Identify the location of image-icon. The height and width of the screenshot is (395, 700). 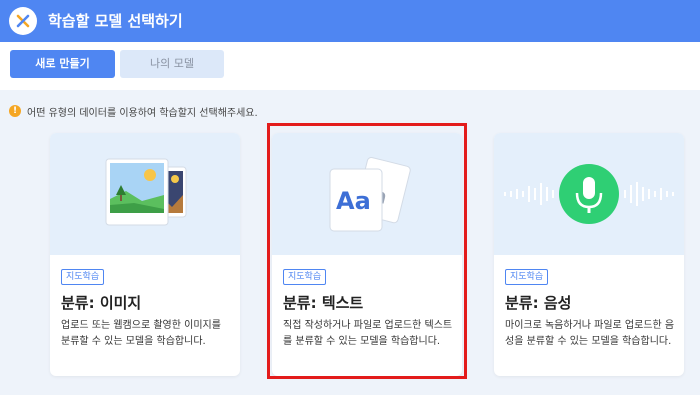
(146, 192).